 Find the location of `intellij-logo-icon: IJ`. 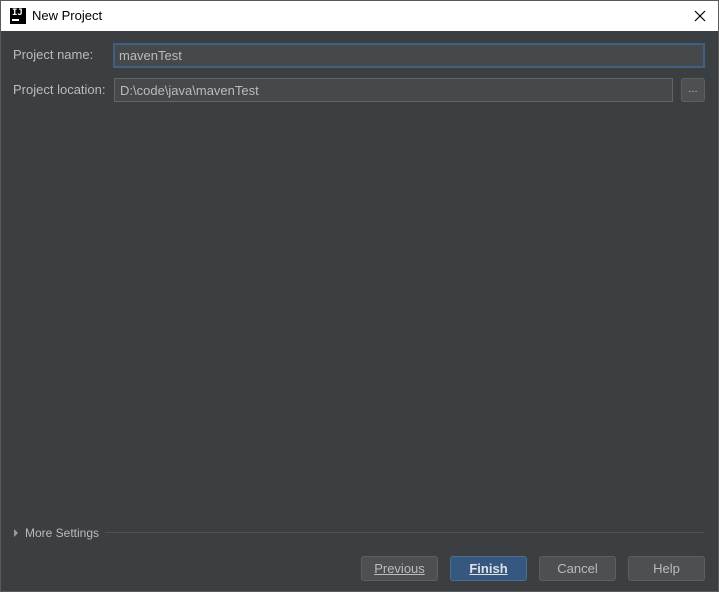

intellij-logo-icon: IJ is located at coordinates (18, 16).